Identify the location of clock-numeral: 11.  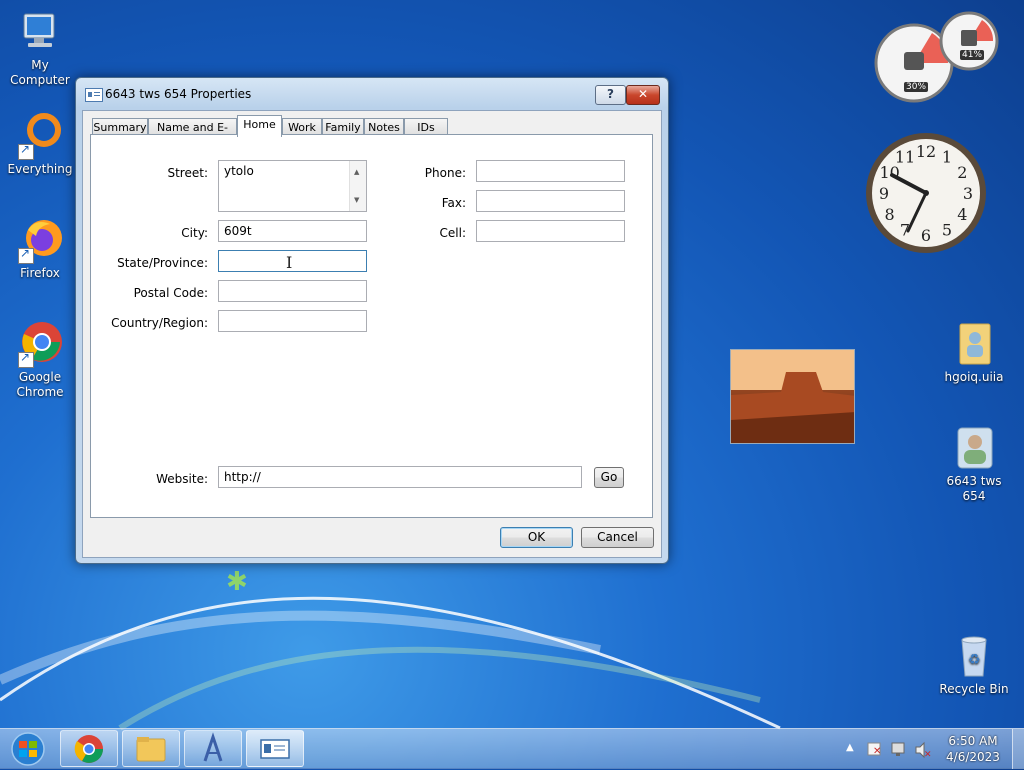
(905, 157).